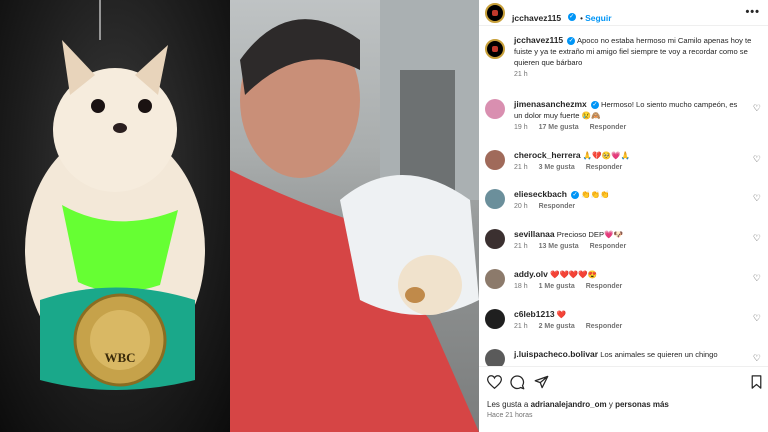  Describe the element at coordinates (557, 326) in the screenshot. I see `comment-likes: 2 Me gusta` at that location.